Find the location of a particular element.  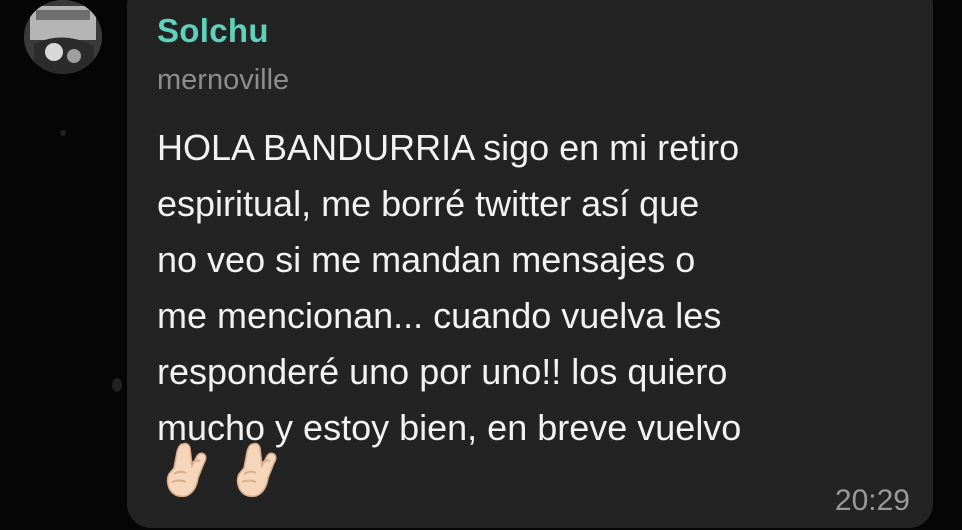

message-timestamp: 20:29 is located at coordinates (872, 500).